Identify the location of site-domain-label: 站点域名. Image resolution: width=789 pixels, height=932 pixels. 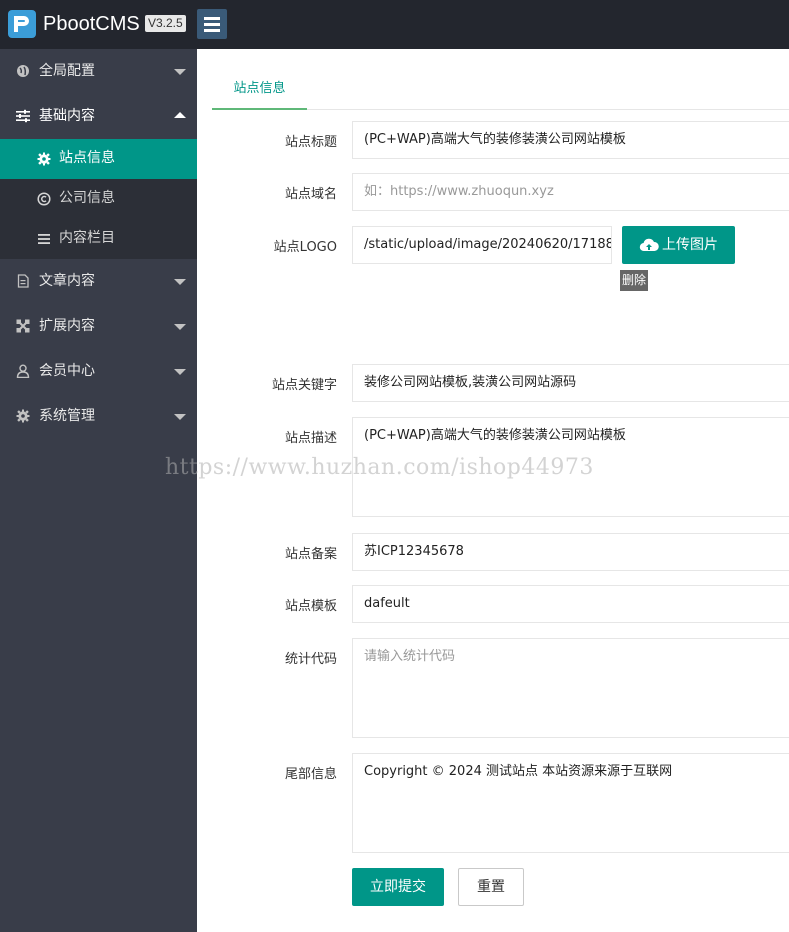
(310, 194).